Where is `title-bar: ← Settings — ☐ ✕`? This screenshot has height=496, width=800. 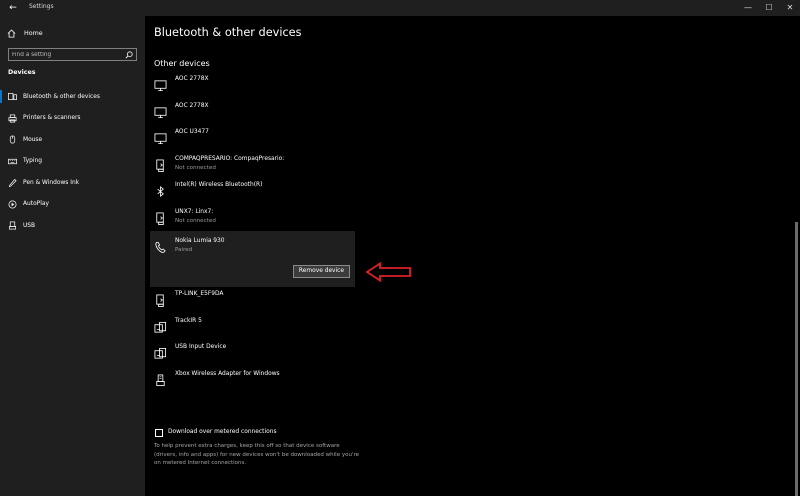 title-bar: ← Settings — ☐ ✕ is located at coordinates (400, 8).